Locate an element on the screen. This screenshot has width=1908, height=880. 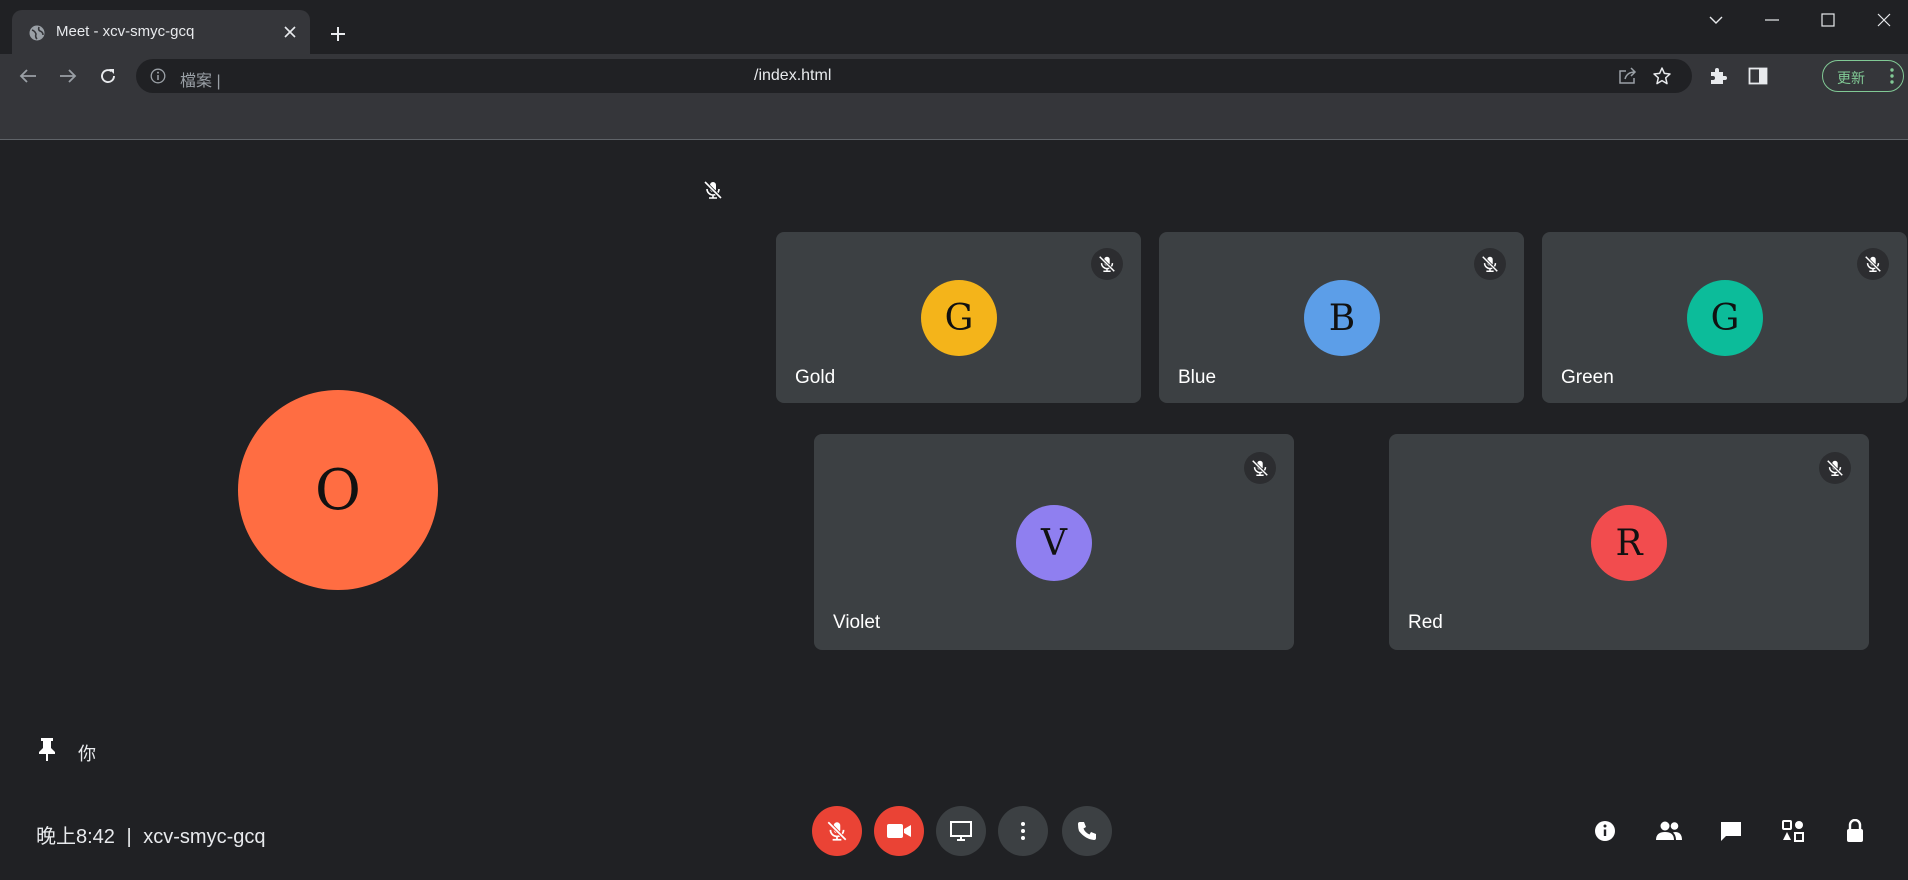
self-name-label: 你 is located at coordinates (87, 754).